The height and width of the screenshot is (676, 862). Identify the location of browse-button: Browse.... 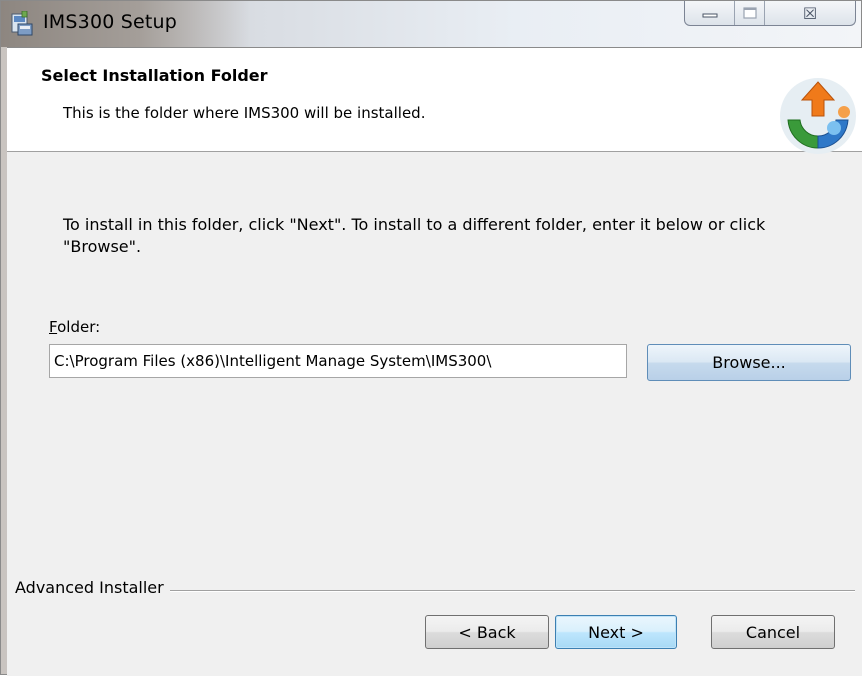
(749, 362).